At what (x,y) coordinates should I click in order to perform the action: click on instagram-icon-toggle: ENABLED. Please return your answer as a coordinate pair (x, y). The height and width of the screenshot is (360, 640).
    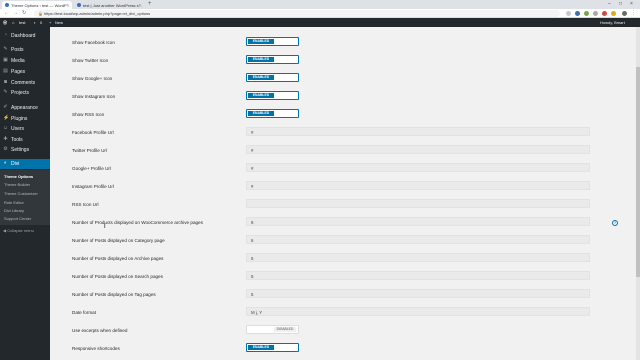
    Looking at the image, I should click on (272, 95).